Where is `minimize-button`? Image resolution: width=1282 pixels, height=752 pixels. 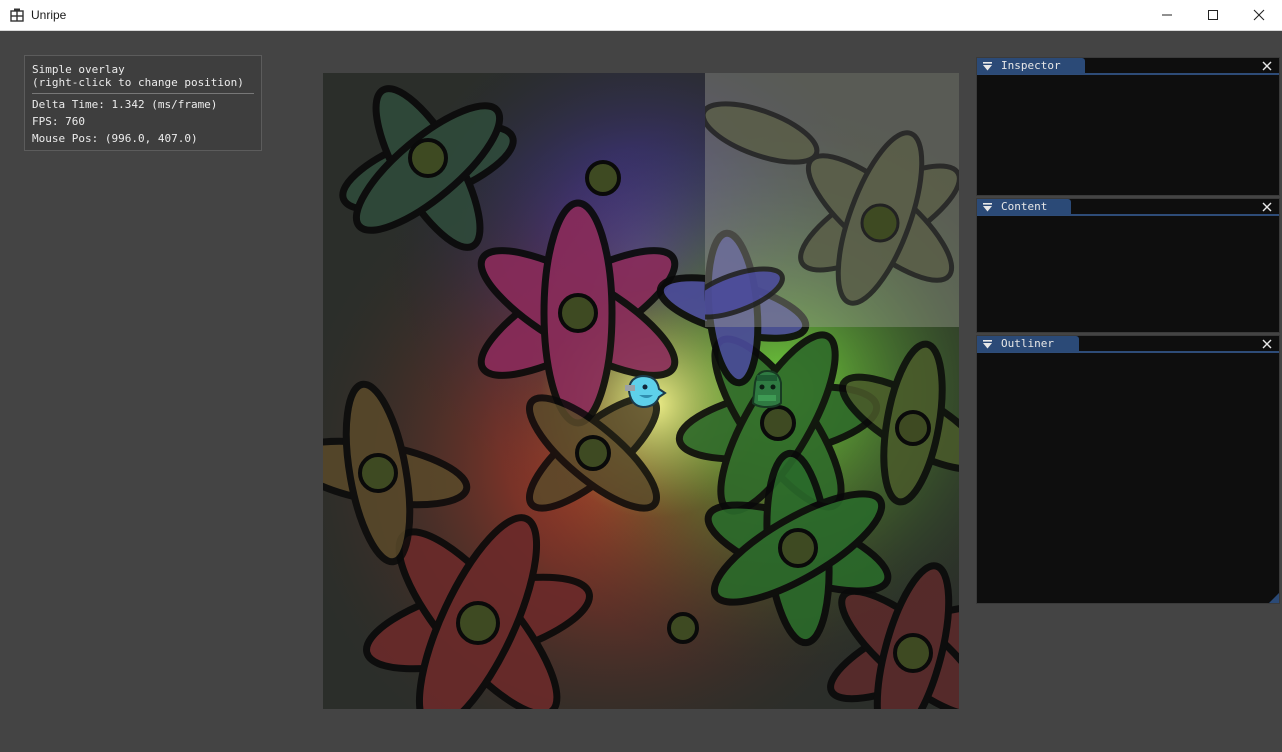 minimize-button is located at coordinates (1167, 15).